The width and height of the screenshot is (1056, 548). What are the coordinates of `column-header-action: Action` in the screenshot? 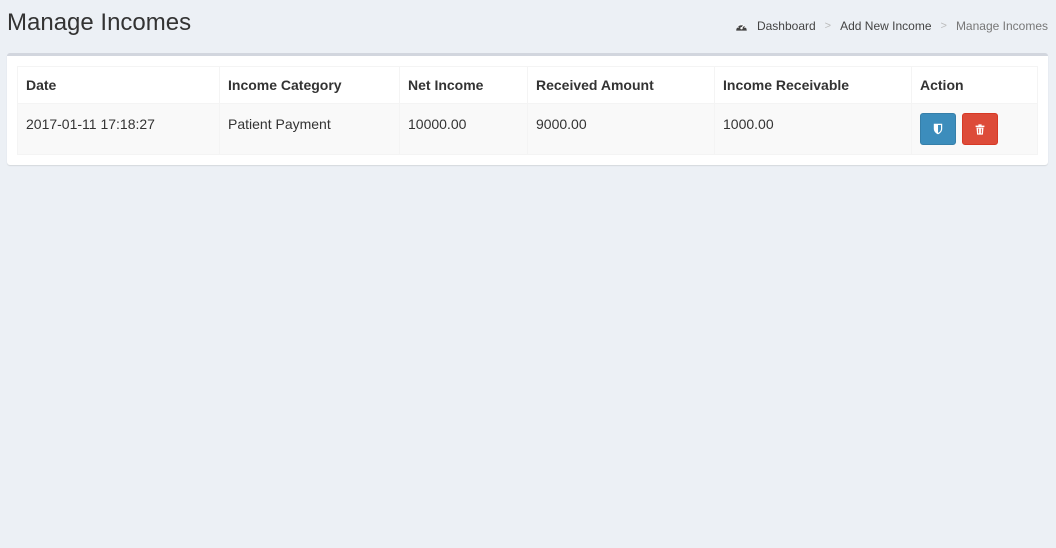 It's located at (974, 85).